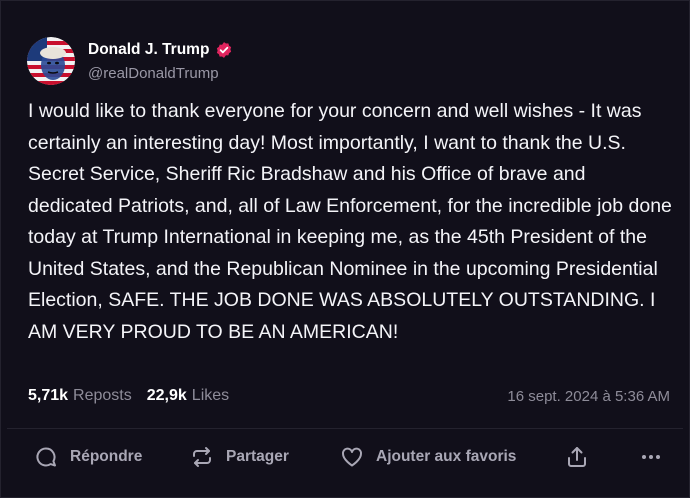 This screenshot has width=690, height=498. What do you see at coordinates (160, 73) in the screenshot?
I see `author-handle: @realDonaldTrump` at bounding box center [160, 73].